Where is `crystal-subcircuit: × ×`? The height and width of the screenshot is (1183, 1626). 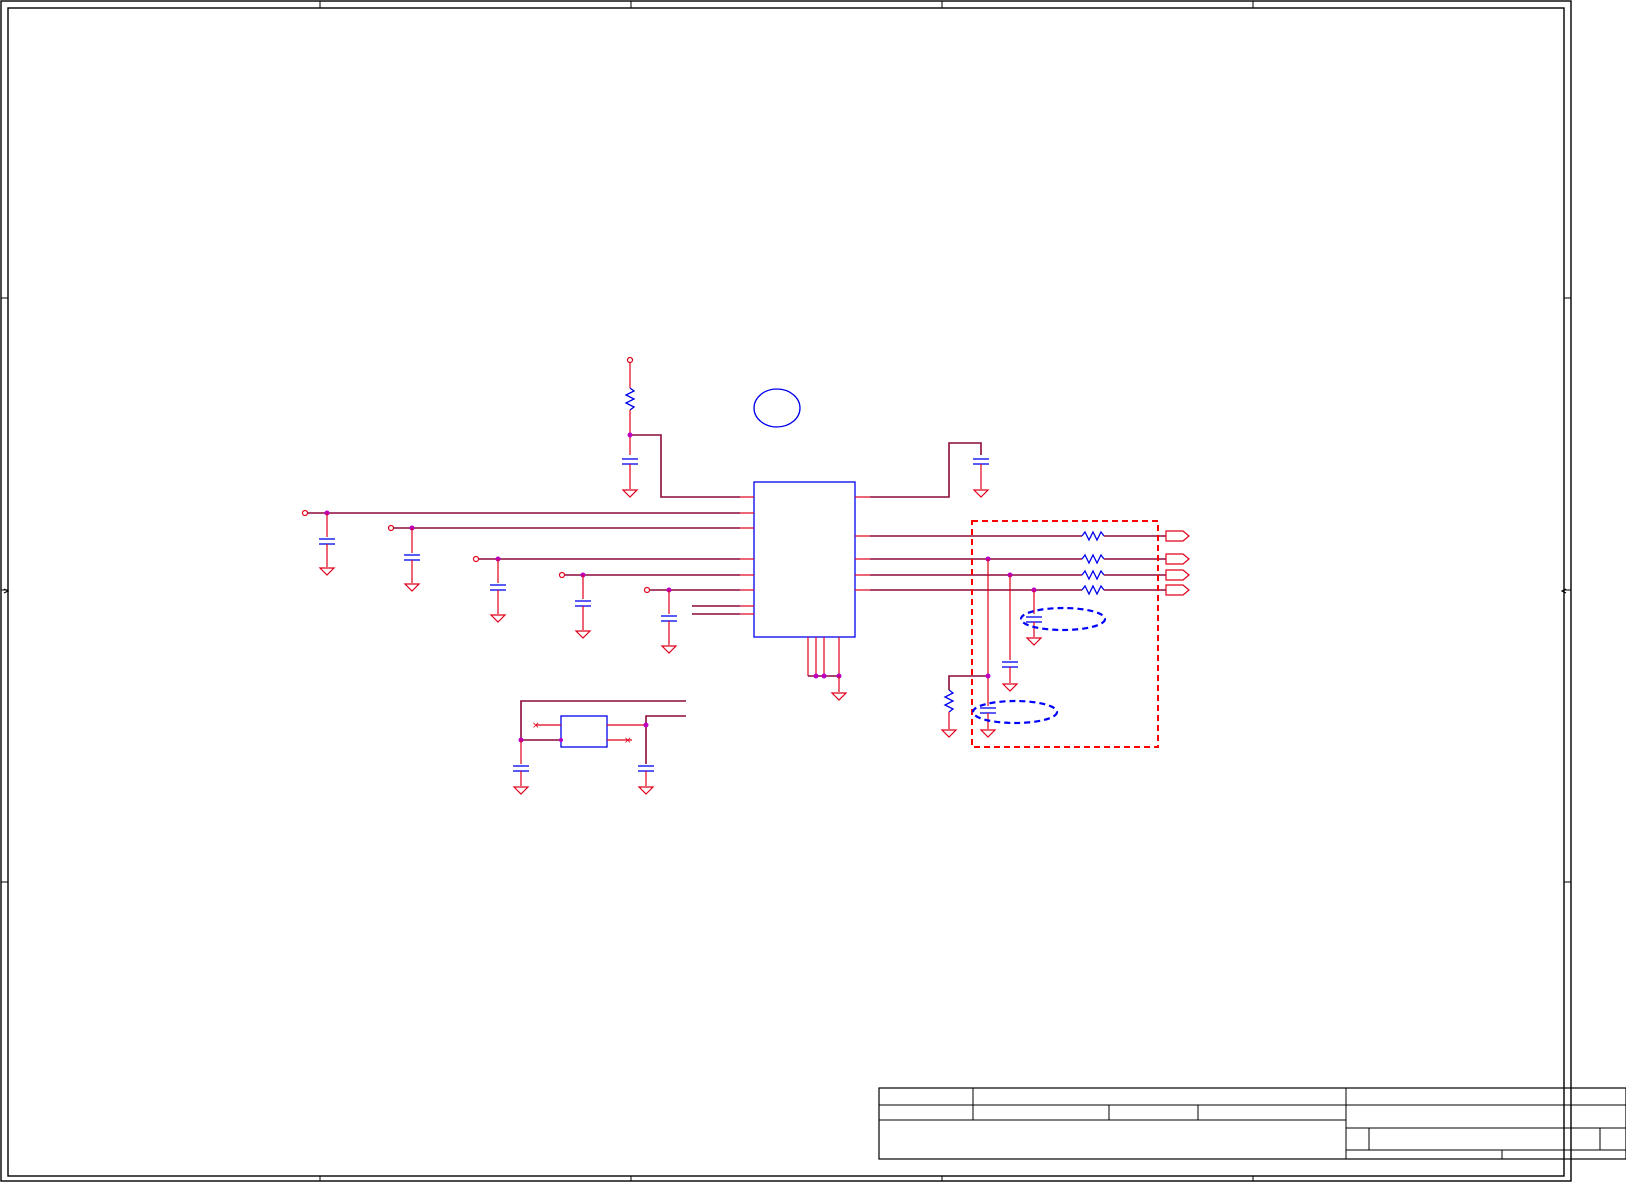
crystal-subcircuit: × × is located at coordinates (599, 747).